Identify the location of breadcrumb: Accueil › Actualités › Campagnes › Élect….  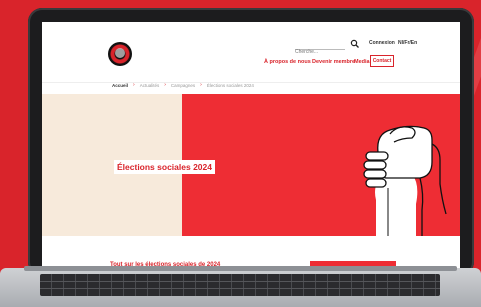
(183, 85).